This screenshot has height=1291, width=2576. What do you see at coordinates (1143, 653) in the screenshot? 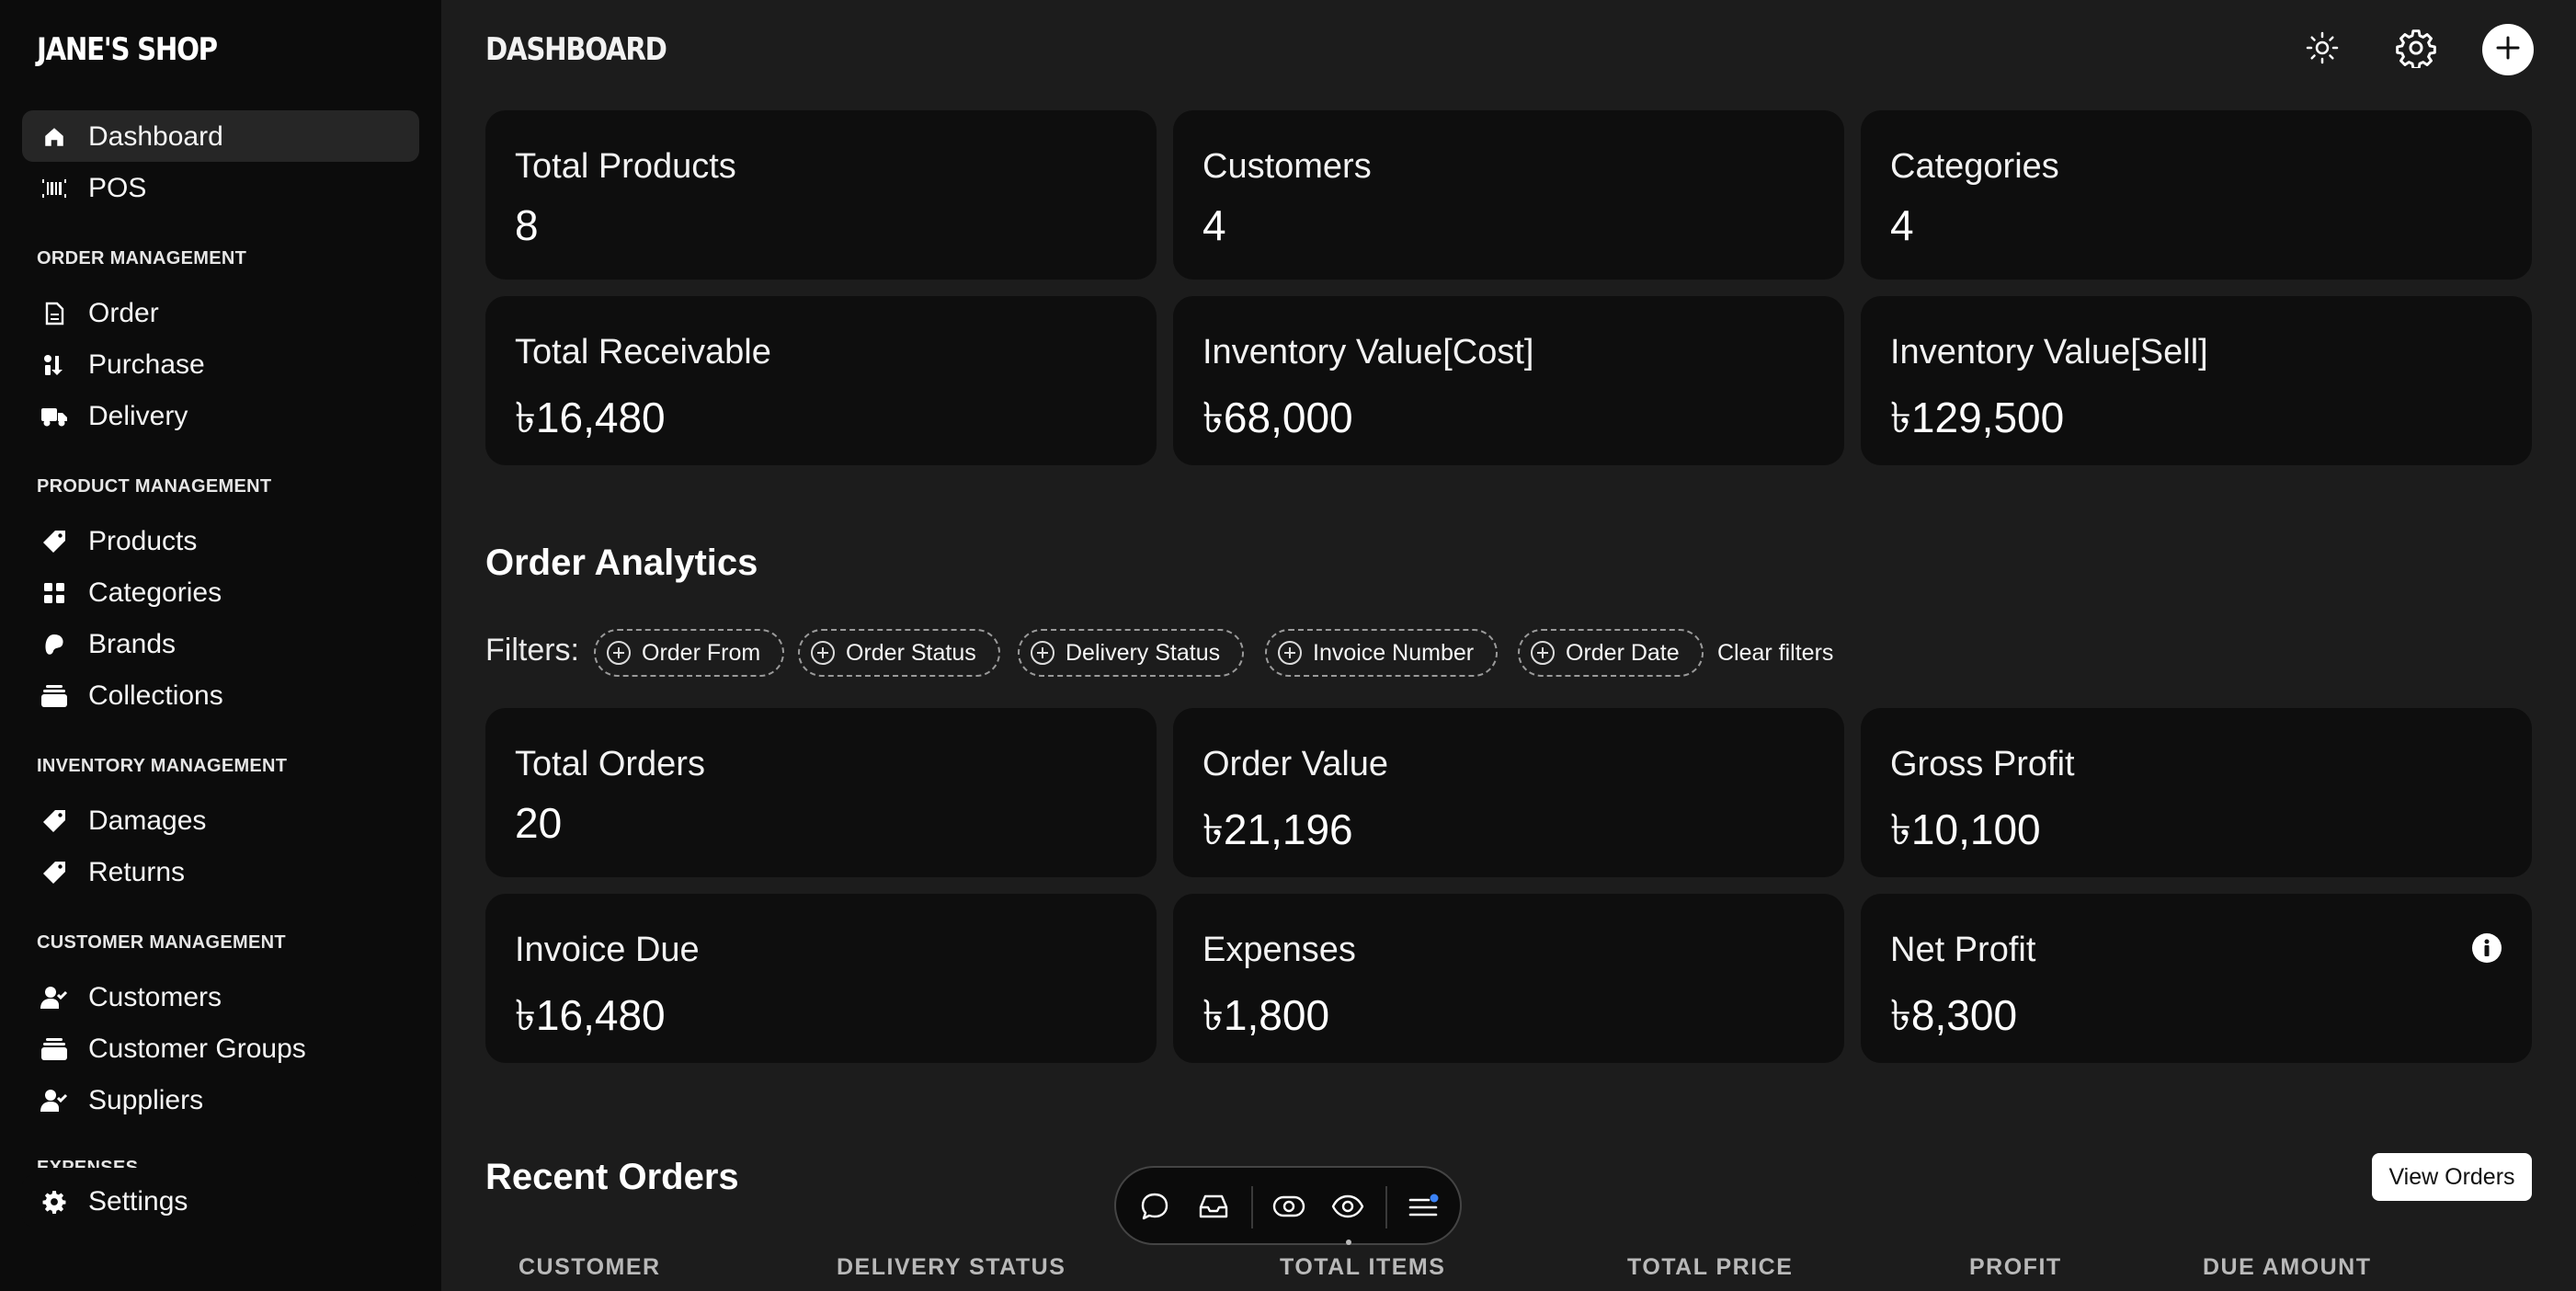
I see `filter-label: Delivery Status` at bounding box center [1143, 653].